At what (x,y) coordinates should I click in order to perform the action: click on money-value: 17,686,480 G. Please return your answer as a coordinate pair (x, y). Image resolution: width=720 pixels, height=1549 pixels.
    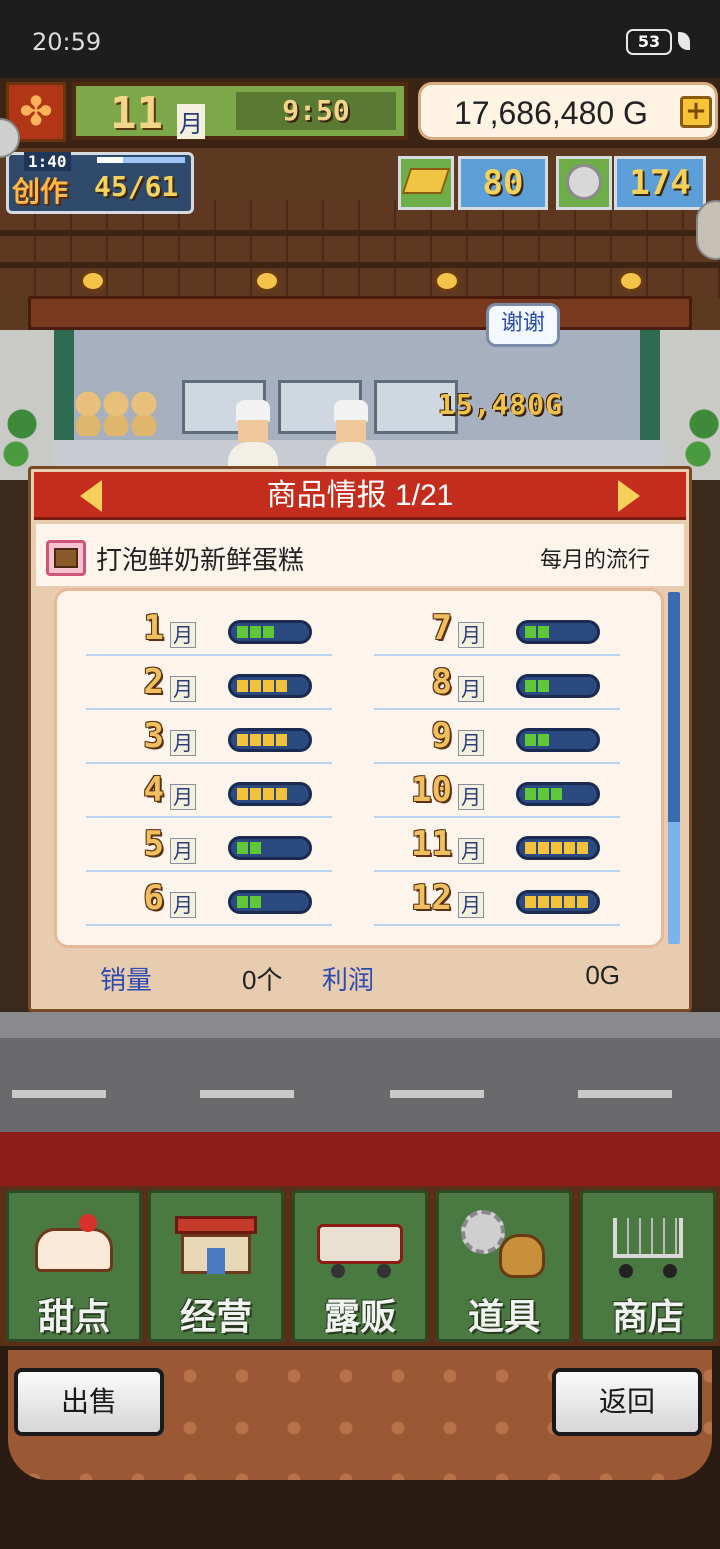
    Looking at the image, I should click on (551, 113).